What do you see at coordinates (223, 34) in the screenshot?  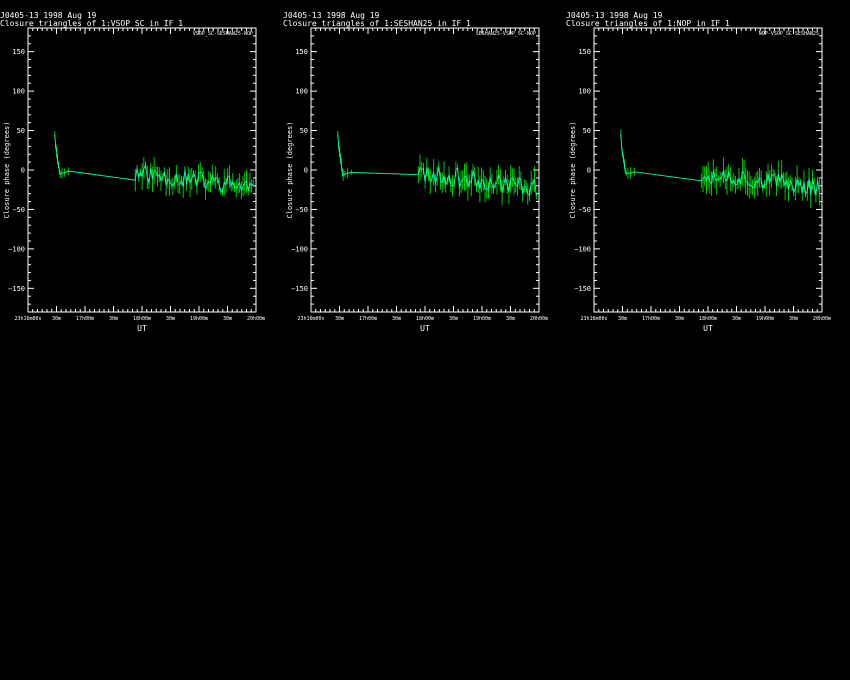 I see `triangle-label: VSOP_SC-SESHAN25-NOP` at bounding box center [223, 34].